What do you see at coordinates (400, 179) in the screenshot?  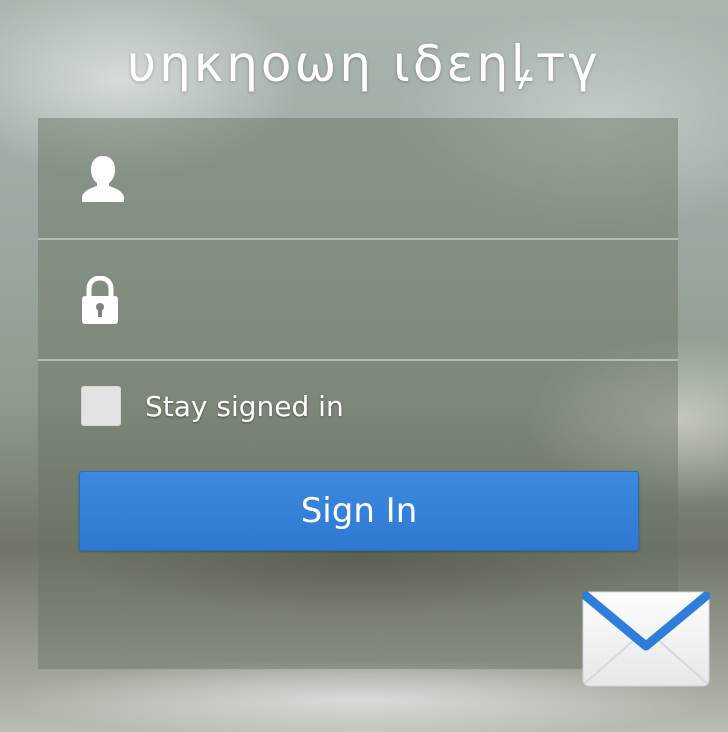 I see `username-input` at bounding box center [400, 179].